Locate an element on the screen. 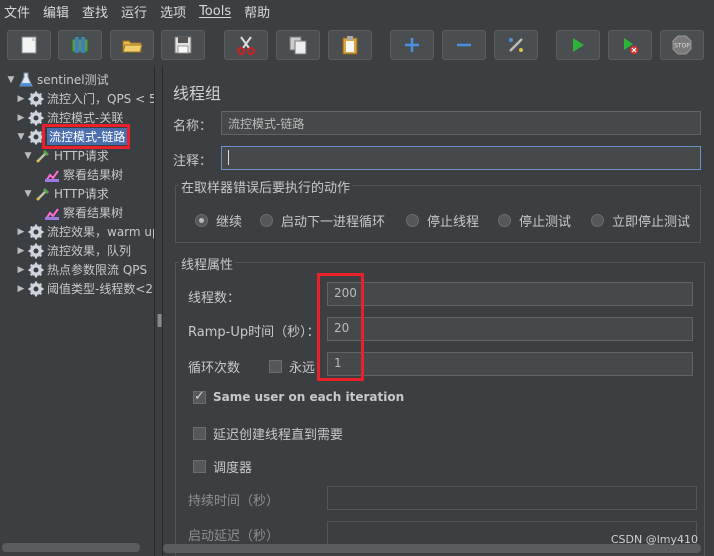 The width and height of the screenshot is (714, 556). page-title: 线程组 is located at coordinates (197, 93).